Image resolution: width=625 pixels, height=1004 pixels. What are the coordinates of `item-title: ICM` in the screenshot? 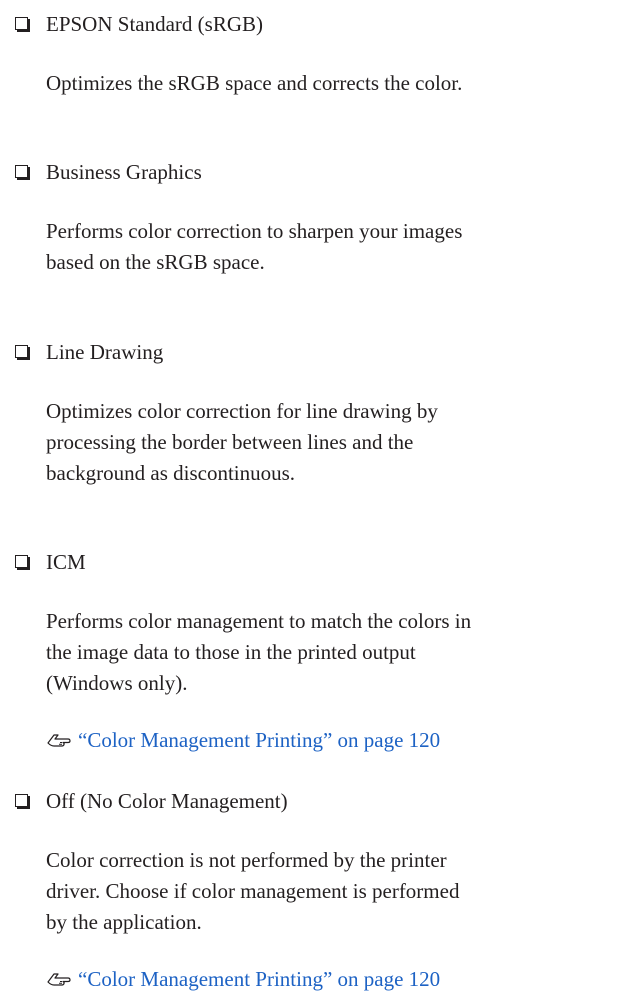 It's located at (66, 562).